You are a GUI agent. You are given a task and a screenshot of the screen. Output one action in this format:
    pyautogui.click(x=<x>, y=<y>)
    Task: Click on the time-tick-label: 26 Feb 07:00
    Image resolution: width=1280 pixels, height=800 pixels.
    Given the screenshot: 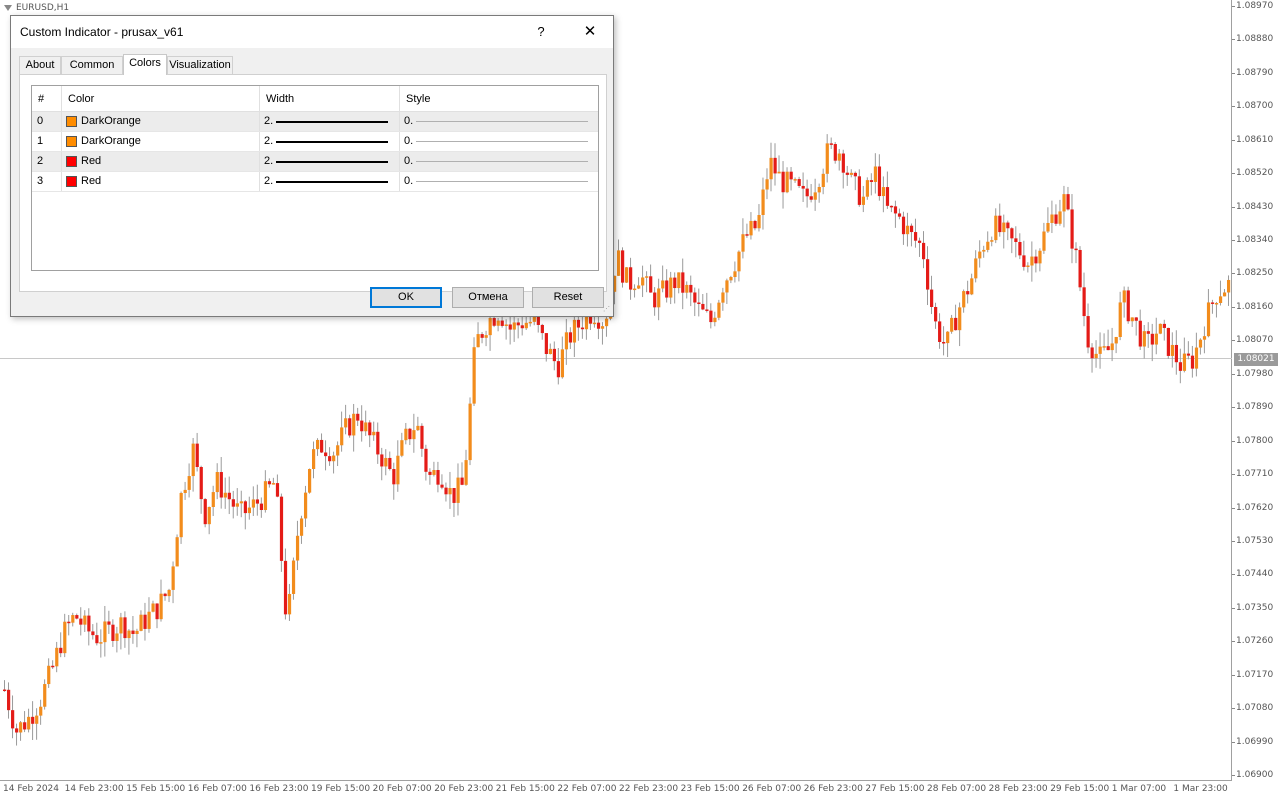 What is the action you would take?
    pyautogui.click(x=772, y=789)
    